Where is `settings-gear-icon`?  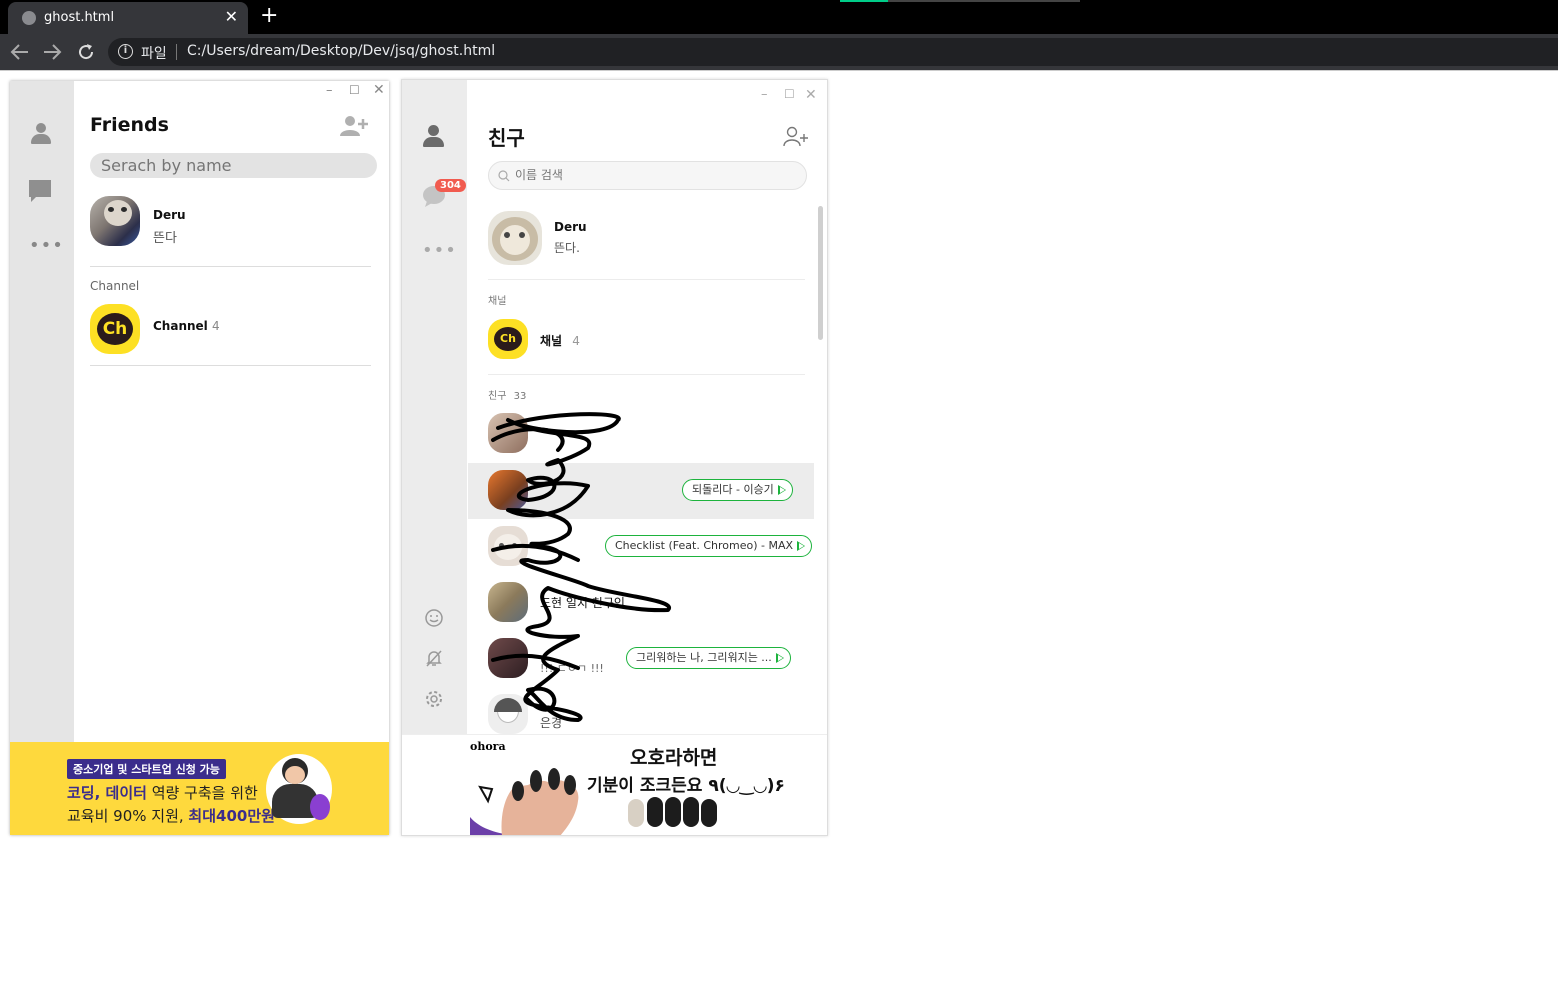
settings-gear-icon is located at coordinates (434, 699).